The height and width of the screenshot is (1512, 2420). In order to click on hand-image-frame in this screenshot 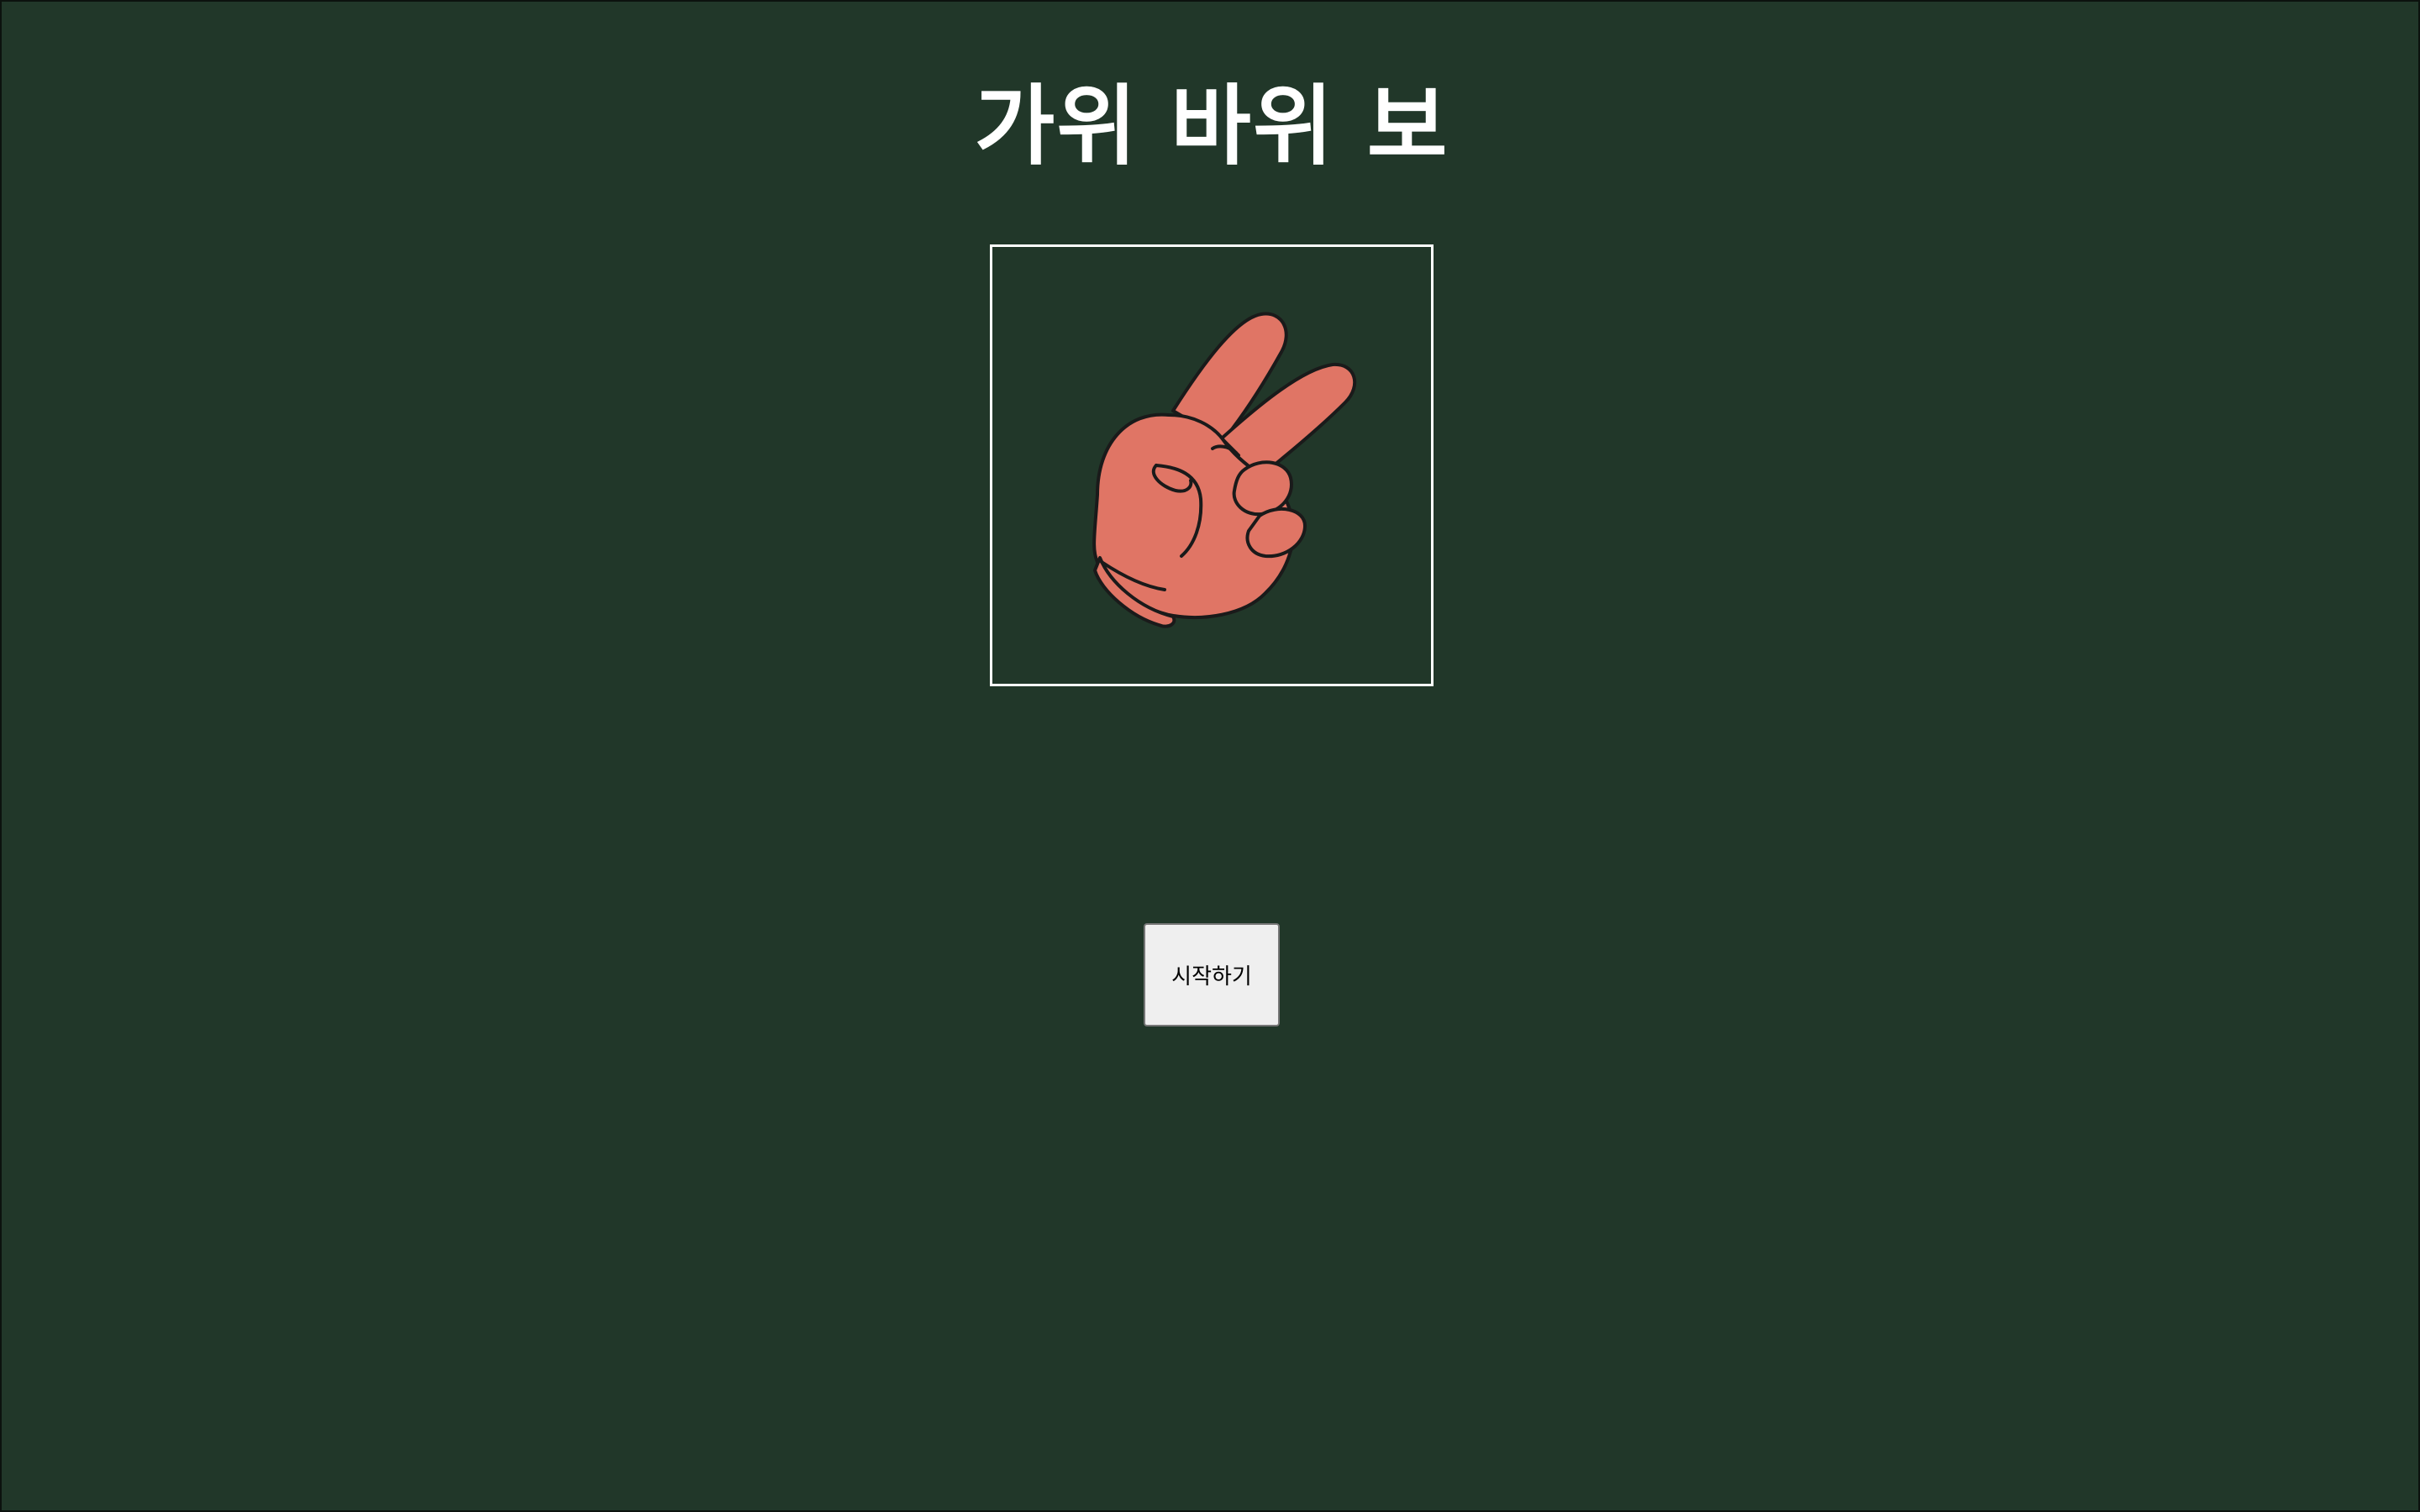, I will do `click(1212, 465)`.